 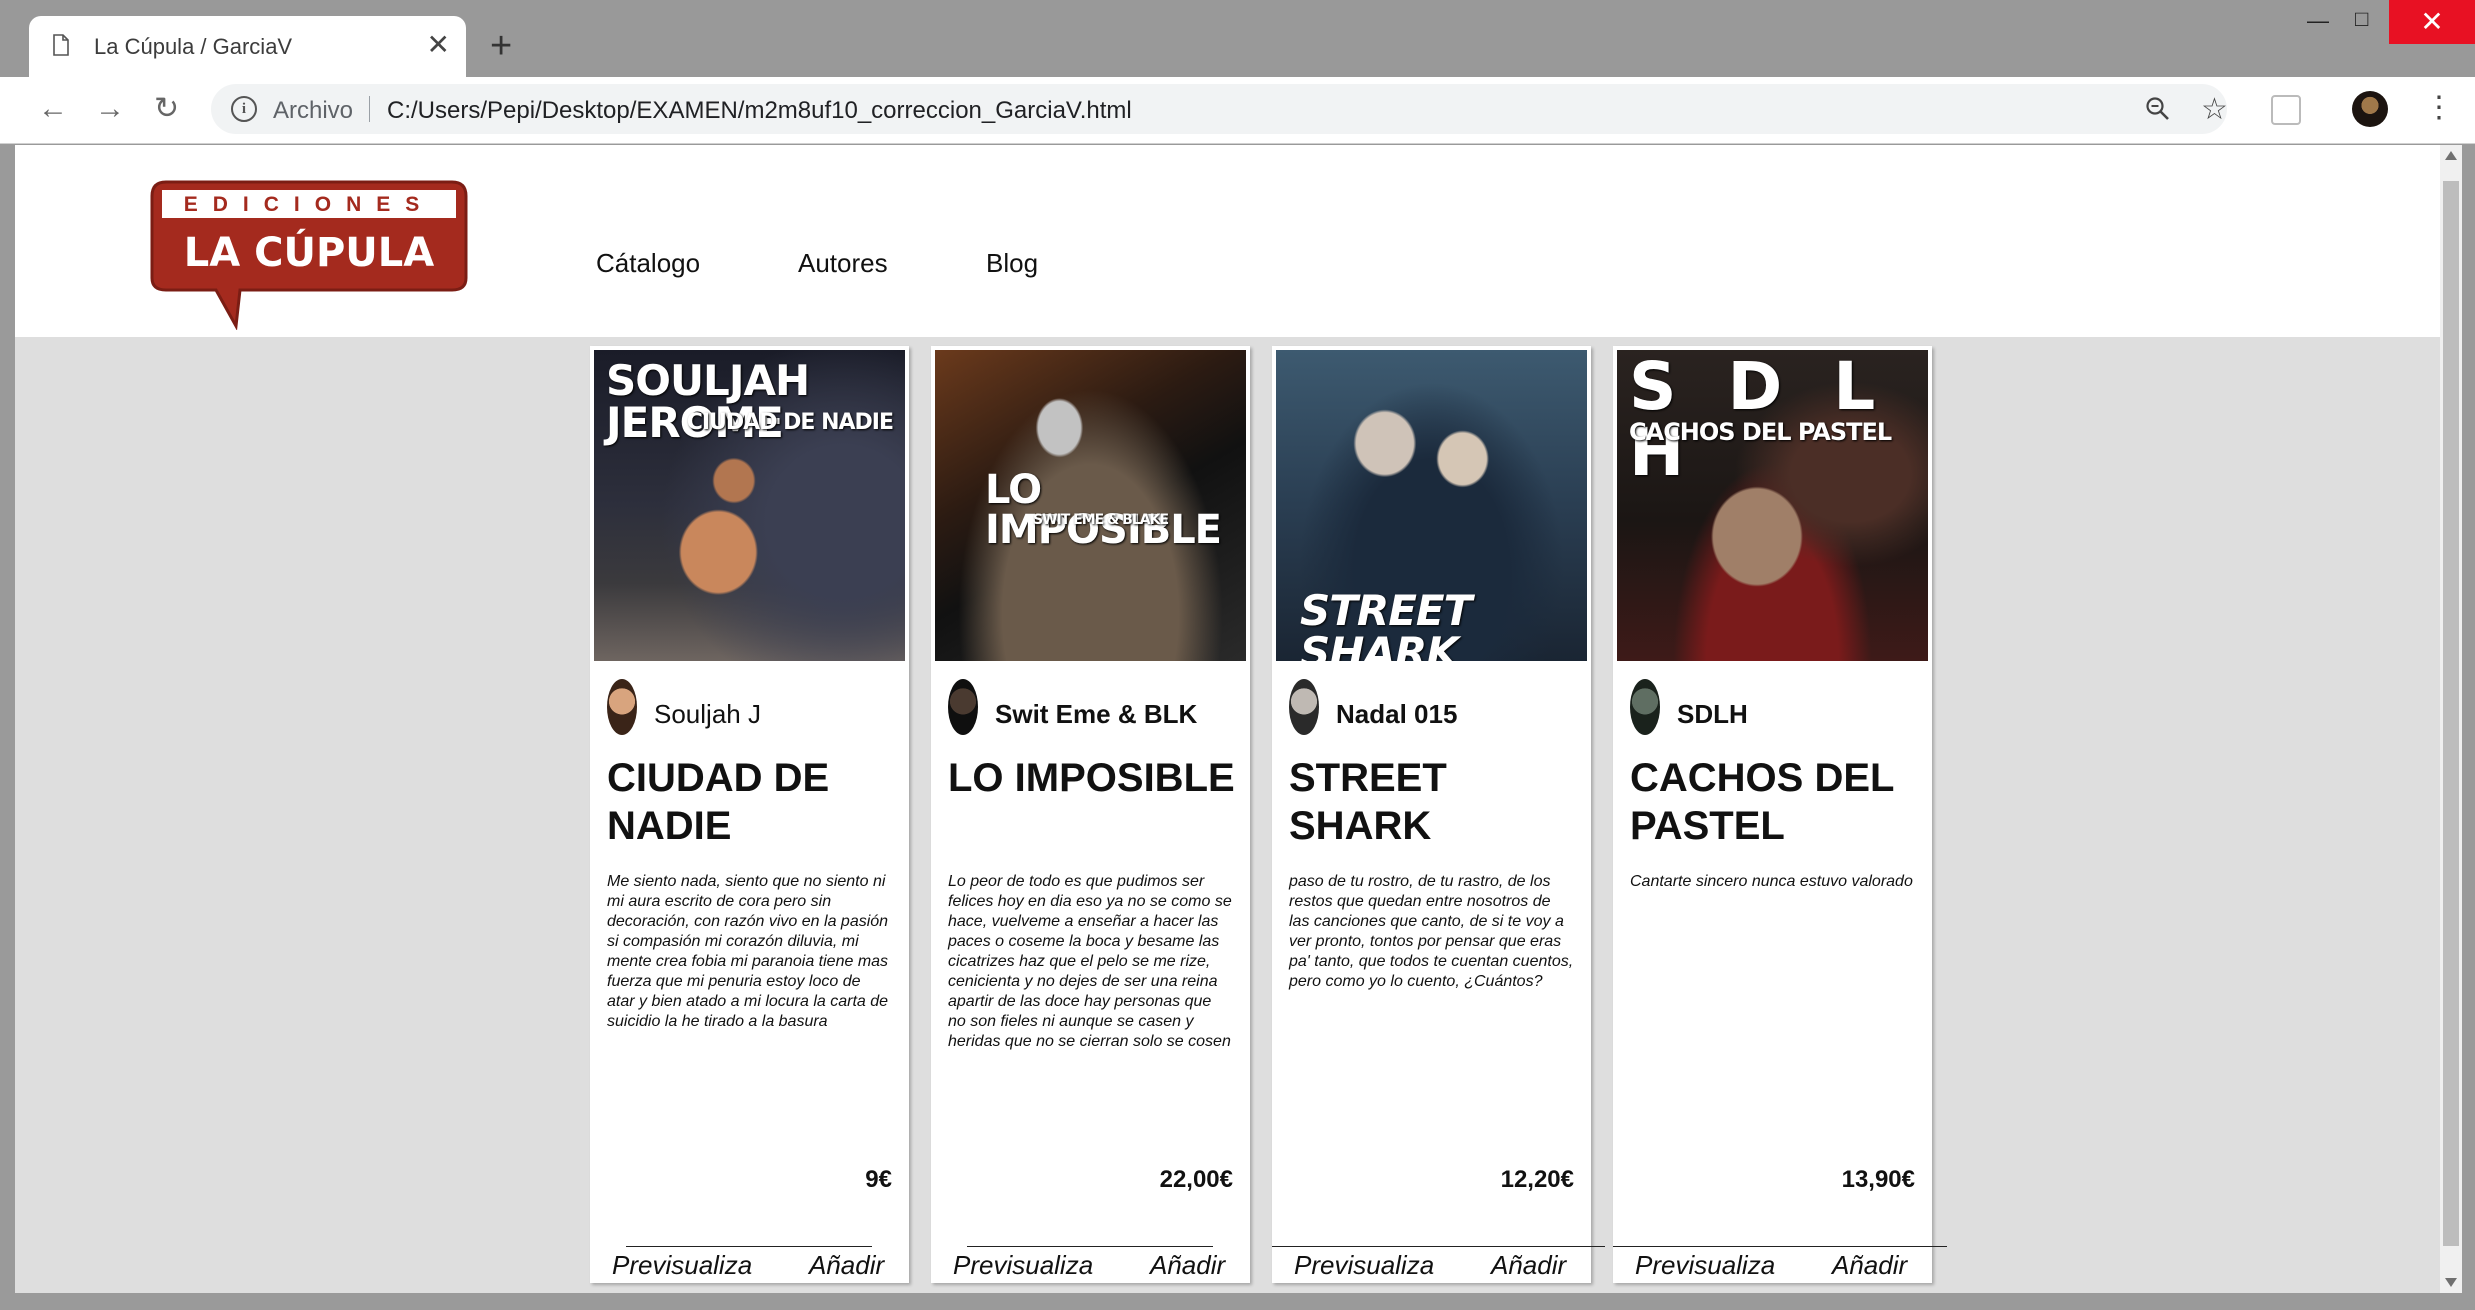 I want to click on zoom-icon, so click(x=2158, y=109).